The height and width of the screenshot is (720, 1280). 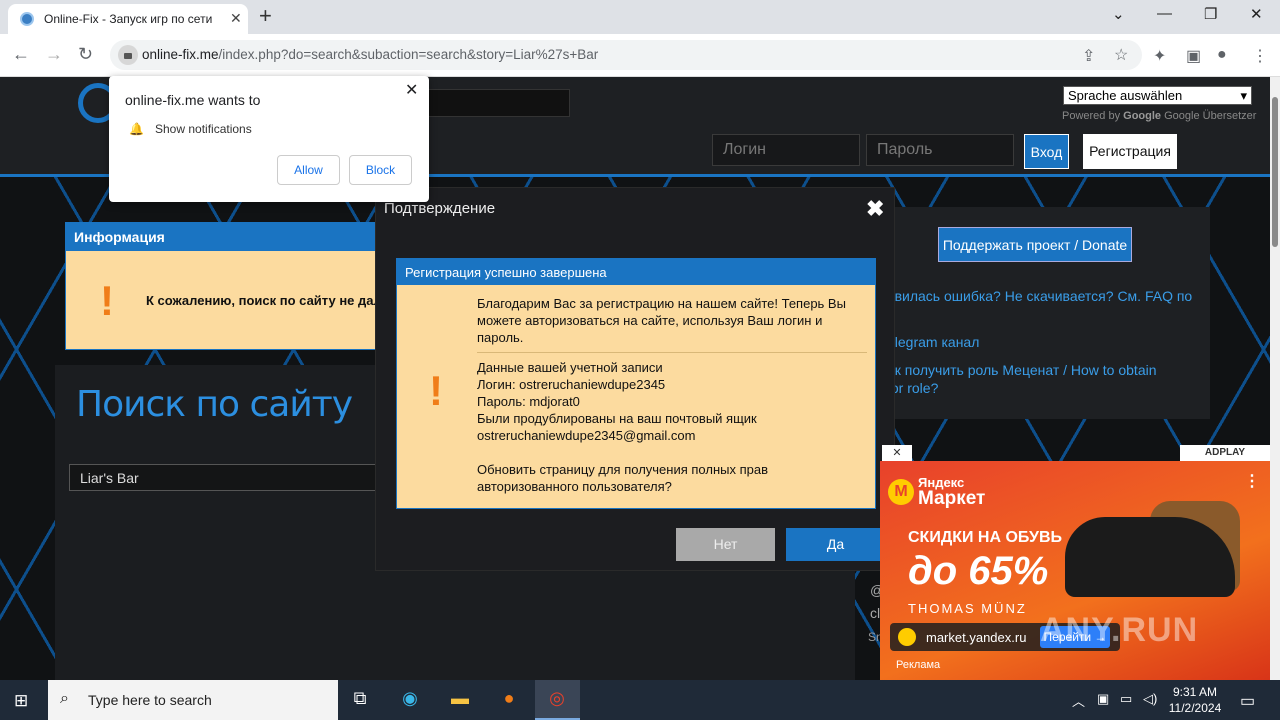 What do you see at coordinates (1119, 630) in the screenshot?
I see `anyrun-watermark: ANY.RUN` at bounding box center [1119, 630].